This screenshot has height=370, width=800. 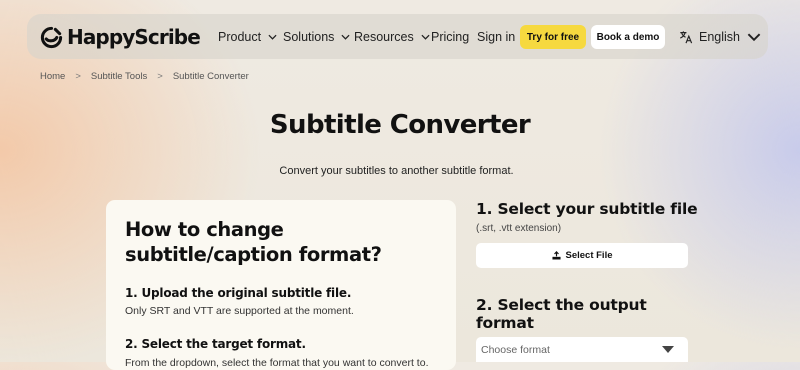 I want to click on nav-product: Product, so click(x=247, y=37).